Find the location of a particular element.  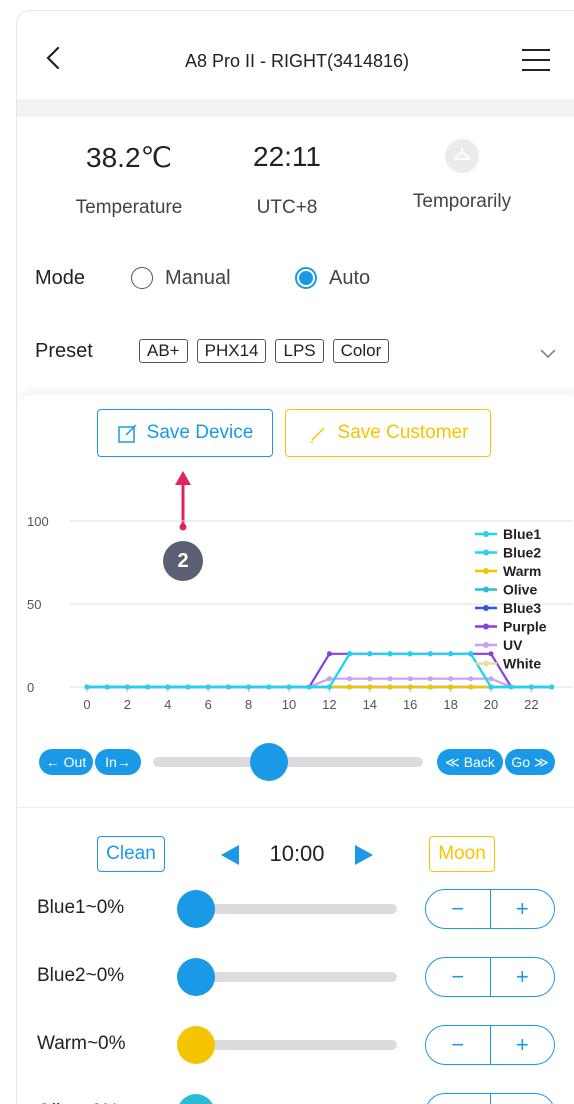

x-tick-label: 16 is located at coordinates (410, 704).